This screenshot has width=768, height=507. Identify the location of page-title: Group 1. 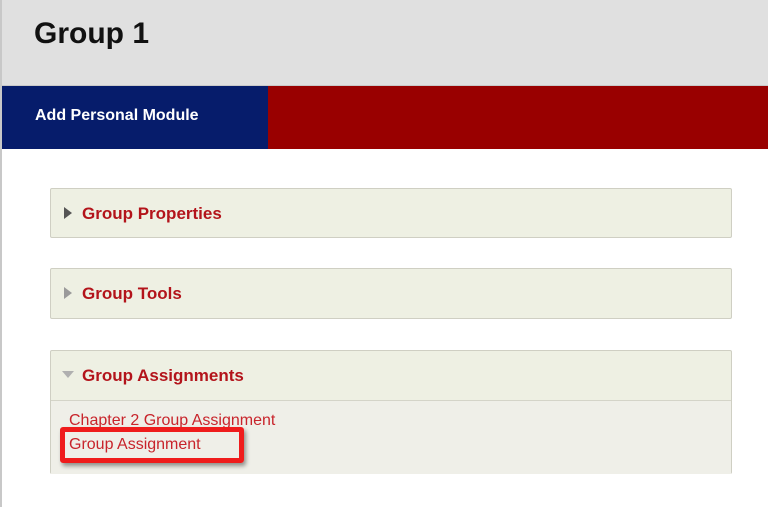
(92, 33).